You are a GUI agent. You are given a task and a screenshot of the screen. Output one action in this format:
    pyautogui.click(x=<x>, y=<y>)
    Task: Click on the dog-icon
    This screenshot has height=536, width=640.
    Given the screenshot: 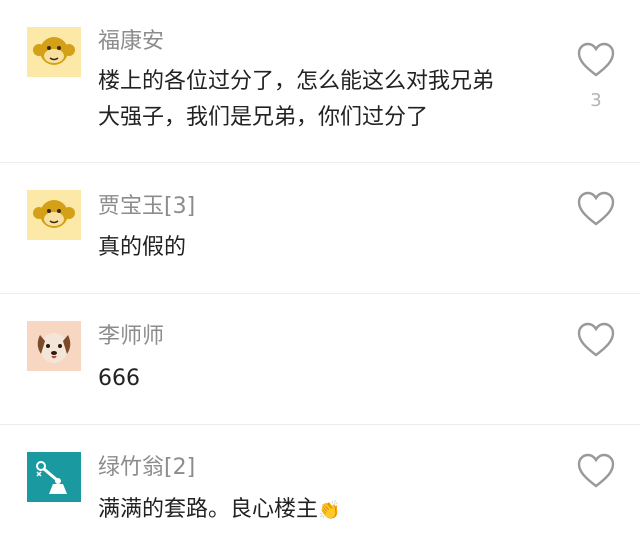 What is the action you would take?
    pyautogui.click(x=54, y=346)
    